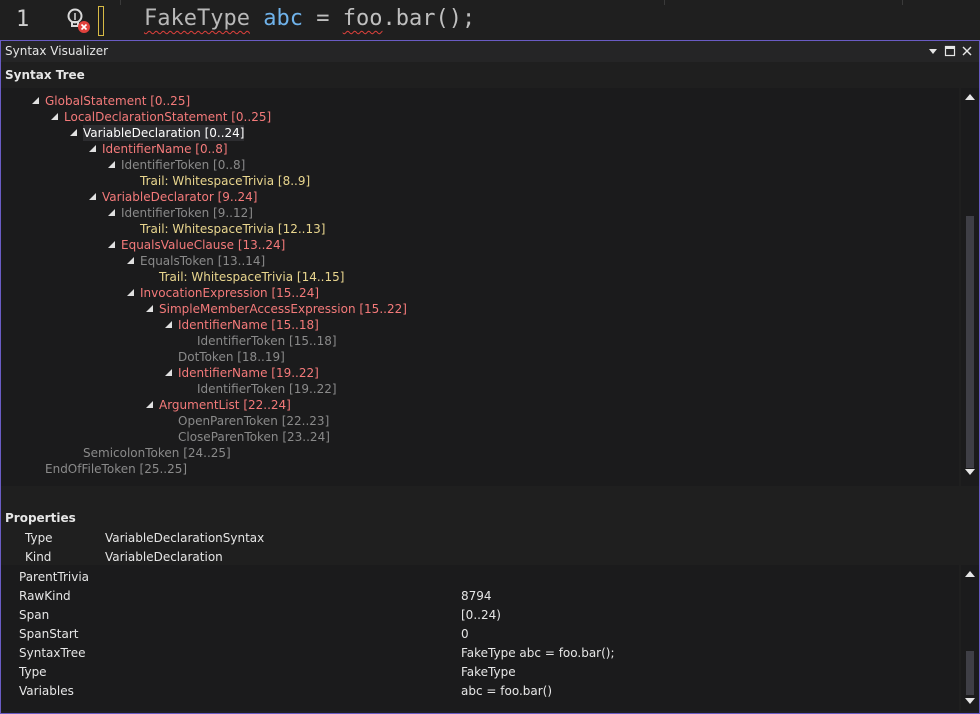 This screenshot has height=714, width=980. I want to click on property-name: SyntaxTree, so click(52, 653).